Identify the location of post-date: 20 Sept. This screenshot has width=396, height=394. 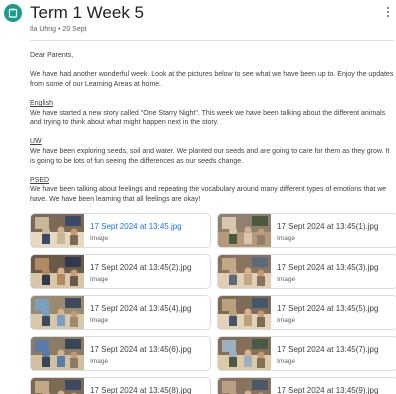
(74, 29).